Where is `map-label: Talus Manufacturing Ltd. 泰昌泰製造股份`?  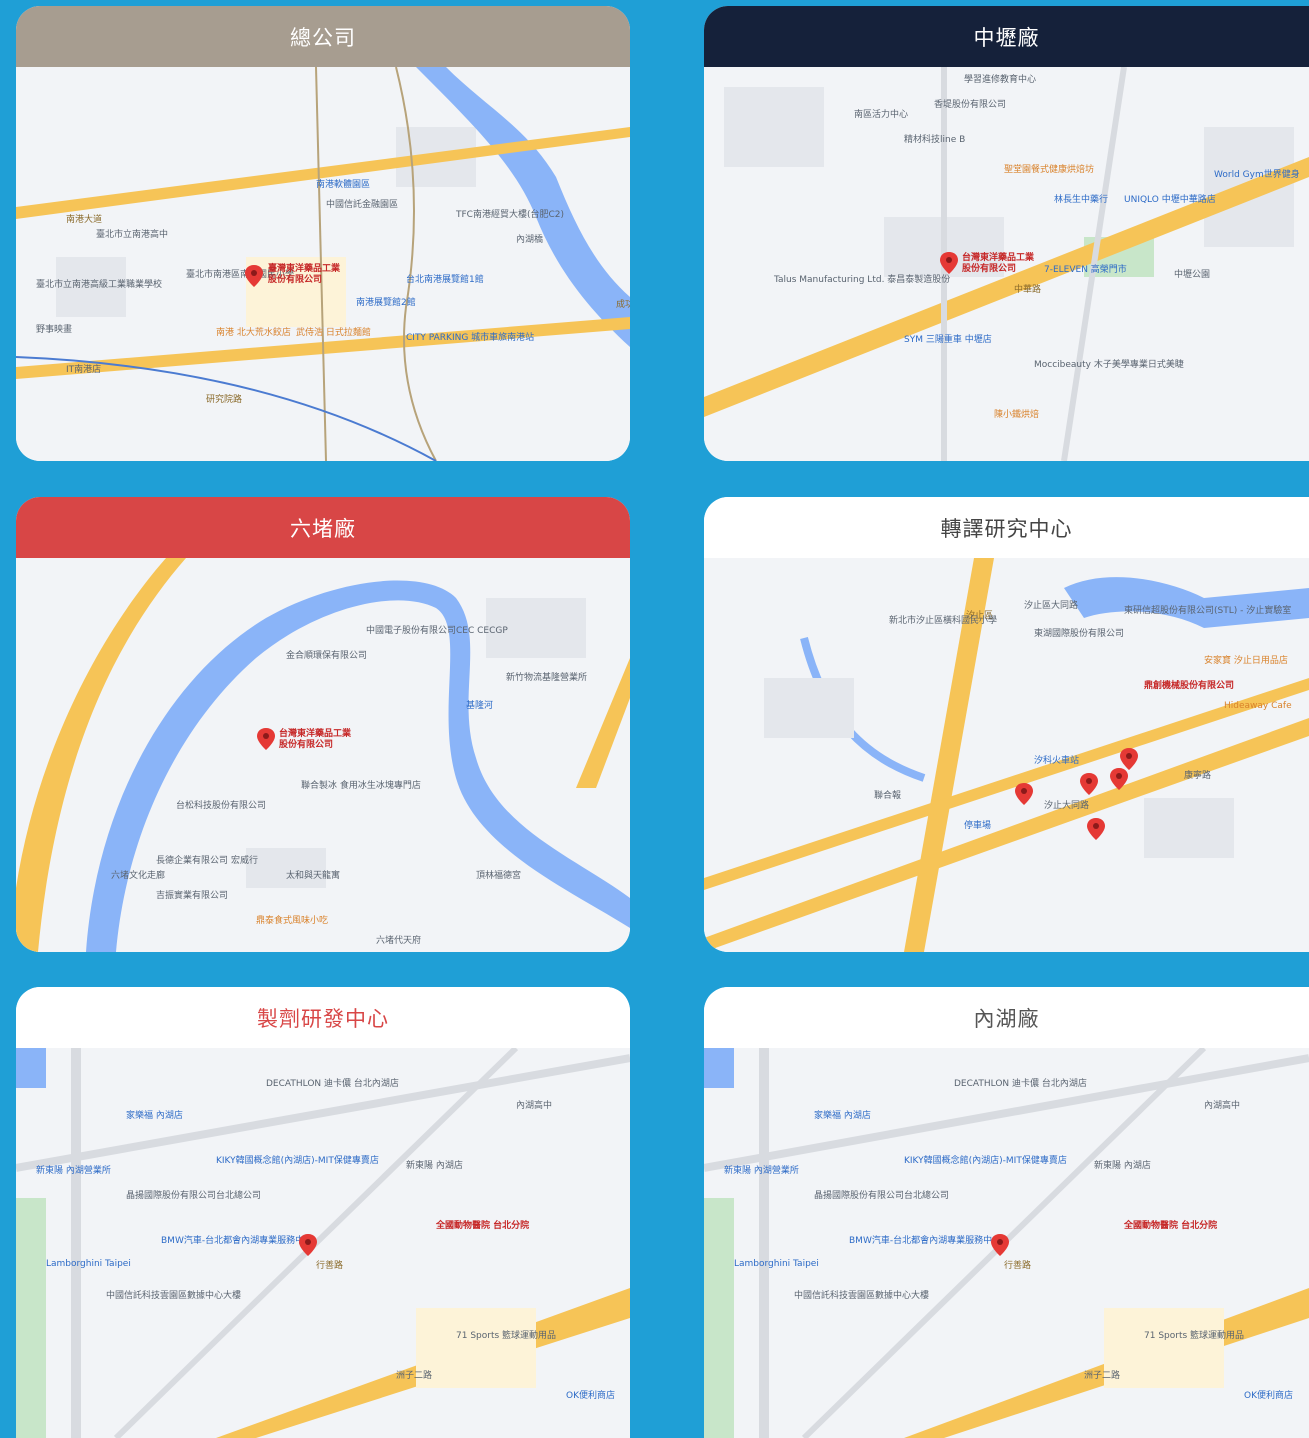
map-label: Talus Manufacturing Ltd. 泰昌泰製造股份 is located at coordinates (861, 279).